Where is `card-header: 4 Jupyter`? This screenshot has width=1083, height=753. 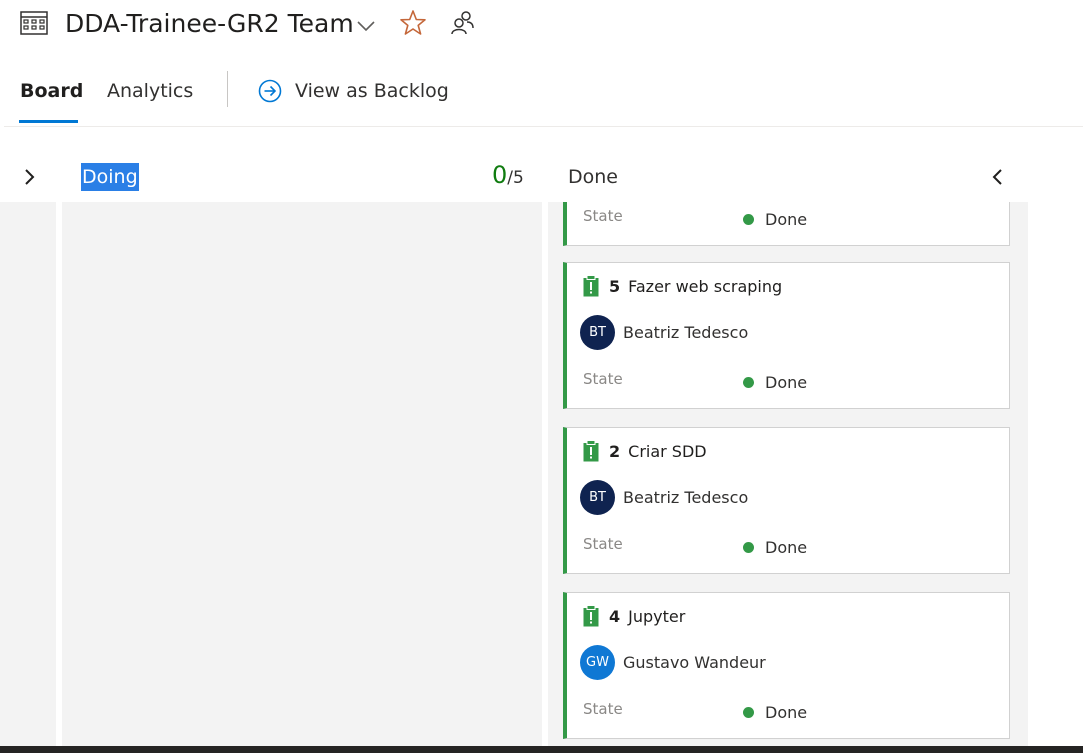 card-header: 4 Jupyter is located at coordinates (634, 616).